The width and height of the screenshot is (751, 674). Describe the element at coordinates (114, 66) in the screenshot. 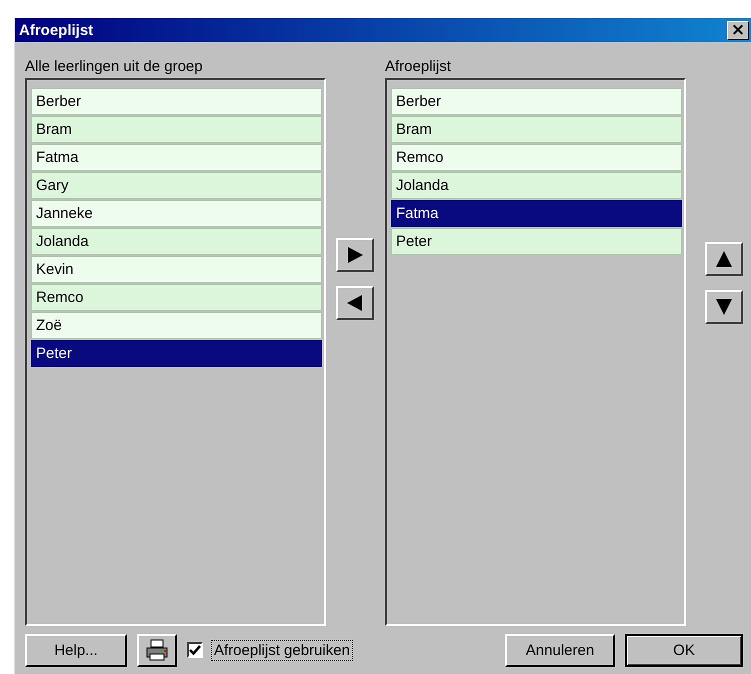

I see `list-label: Alle leerlingen uit de groep` at that location.